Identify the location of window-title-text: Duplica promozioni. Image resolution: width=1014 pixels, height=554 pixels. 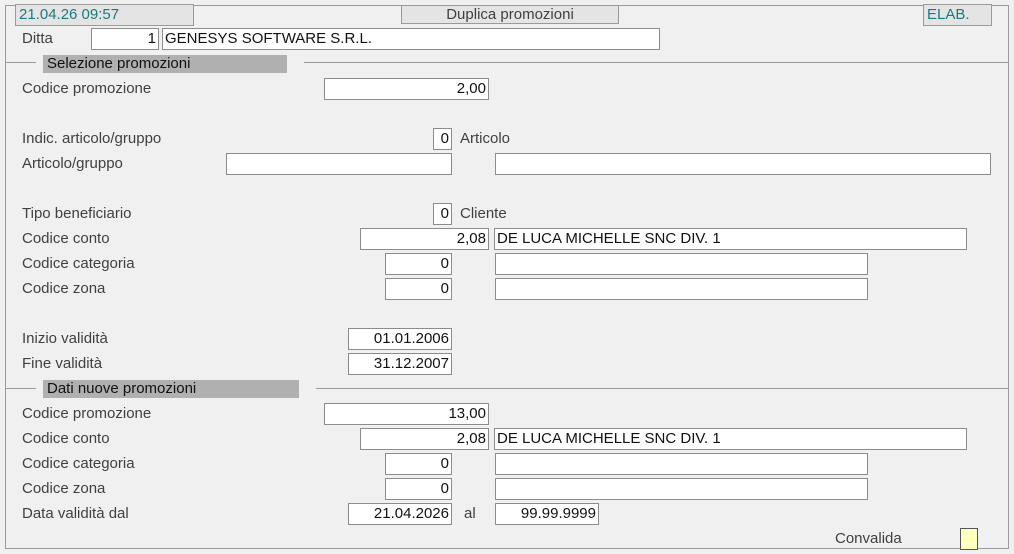
(510, 14).